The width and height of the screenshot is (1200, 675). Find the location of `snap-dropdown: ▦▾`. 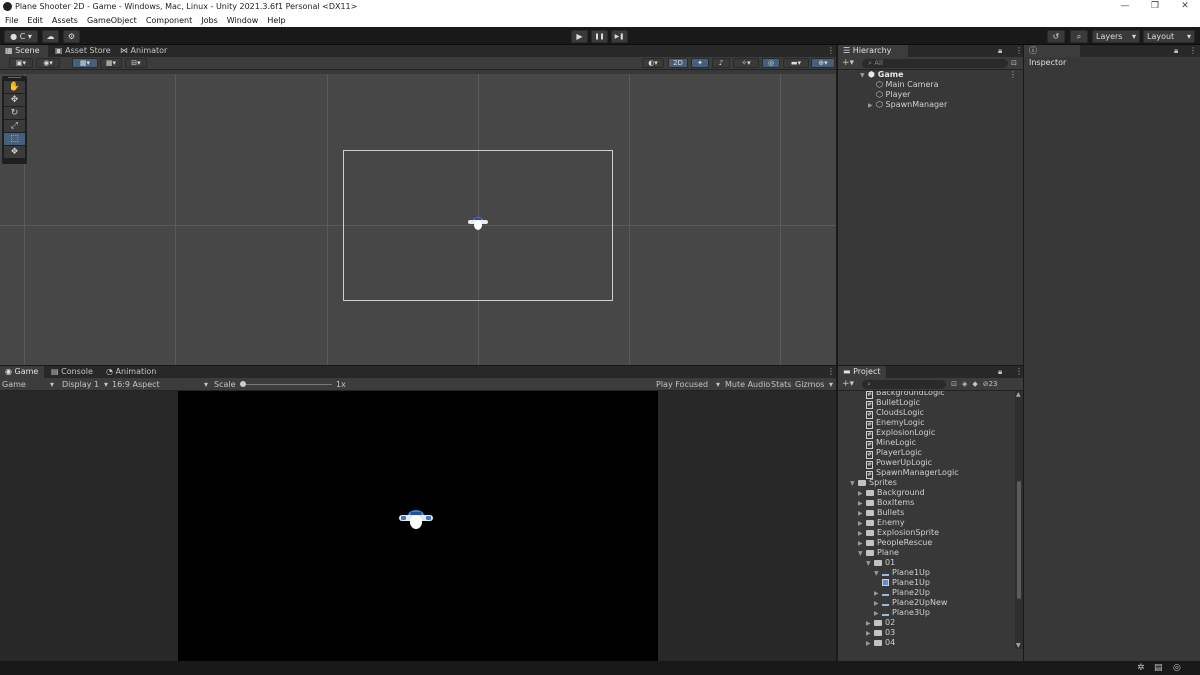

snap-dropdown: ▦▾ is located at coordinates (111, 63).